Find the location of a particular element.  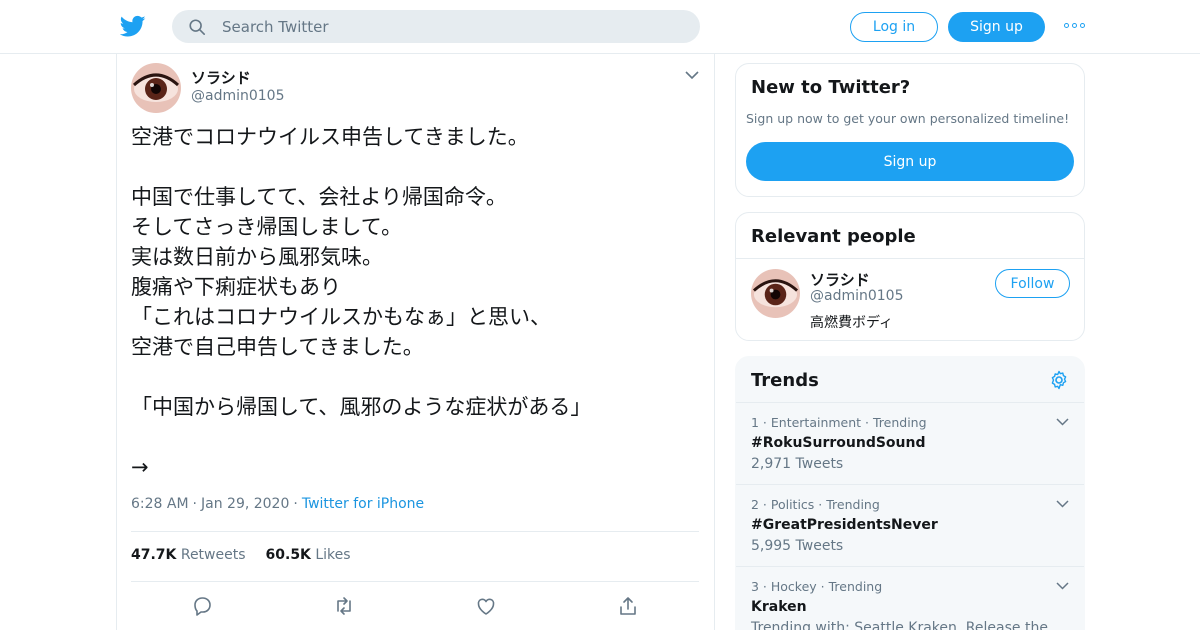

author-handle: @admin0105 is located at coordinates (238, 96).